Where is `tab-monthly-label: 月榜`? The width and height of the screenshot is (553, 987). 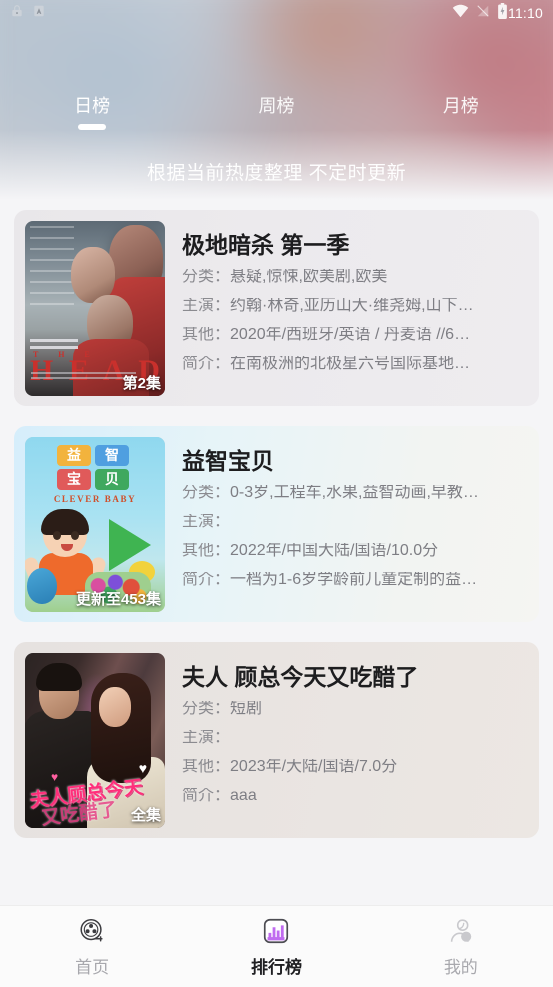 tab-monthly-label: 月榜 is located at coordinates (460, 106).